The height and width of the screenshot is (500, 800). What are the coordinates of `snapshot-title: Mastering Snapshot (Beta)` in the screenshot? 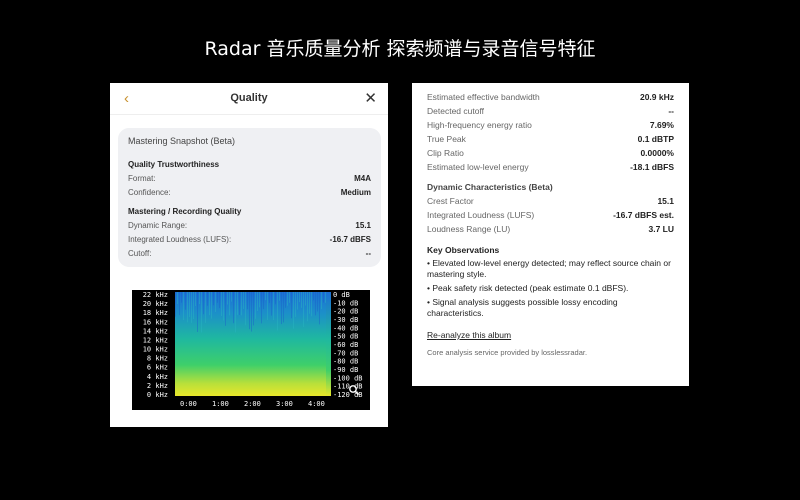 It's located at (182, 141).